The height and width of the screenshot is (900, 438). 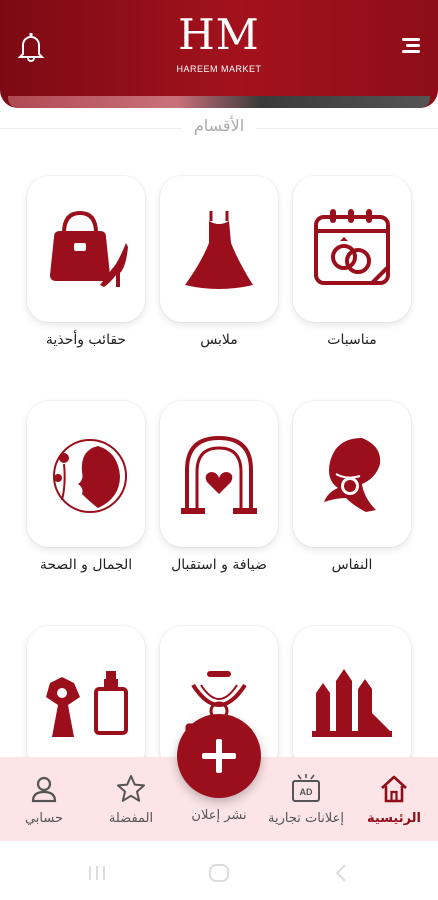 I want to click on category-hospitality: ضيافة و استقبال, so click(x=219, y=487).